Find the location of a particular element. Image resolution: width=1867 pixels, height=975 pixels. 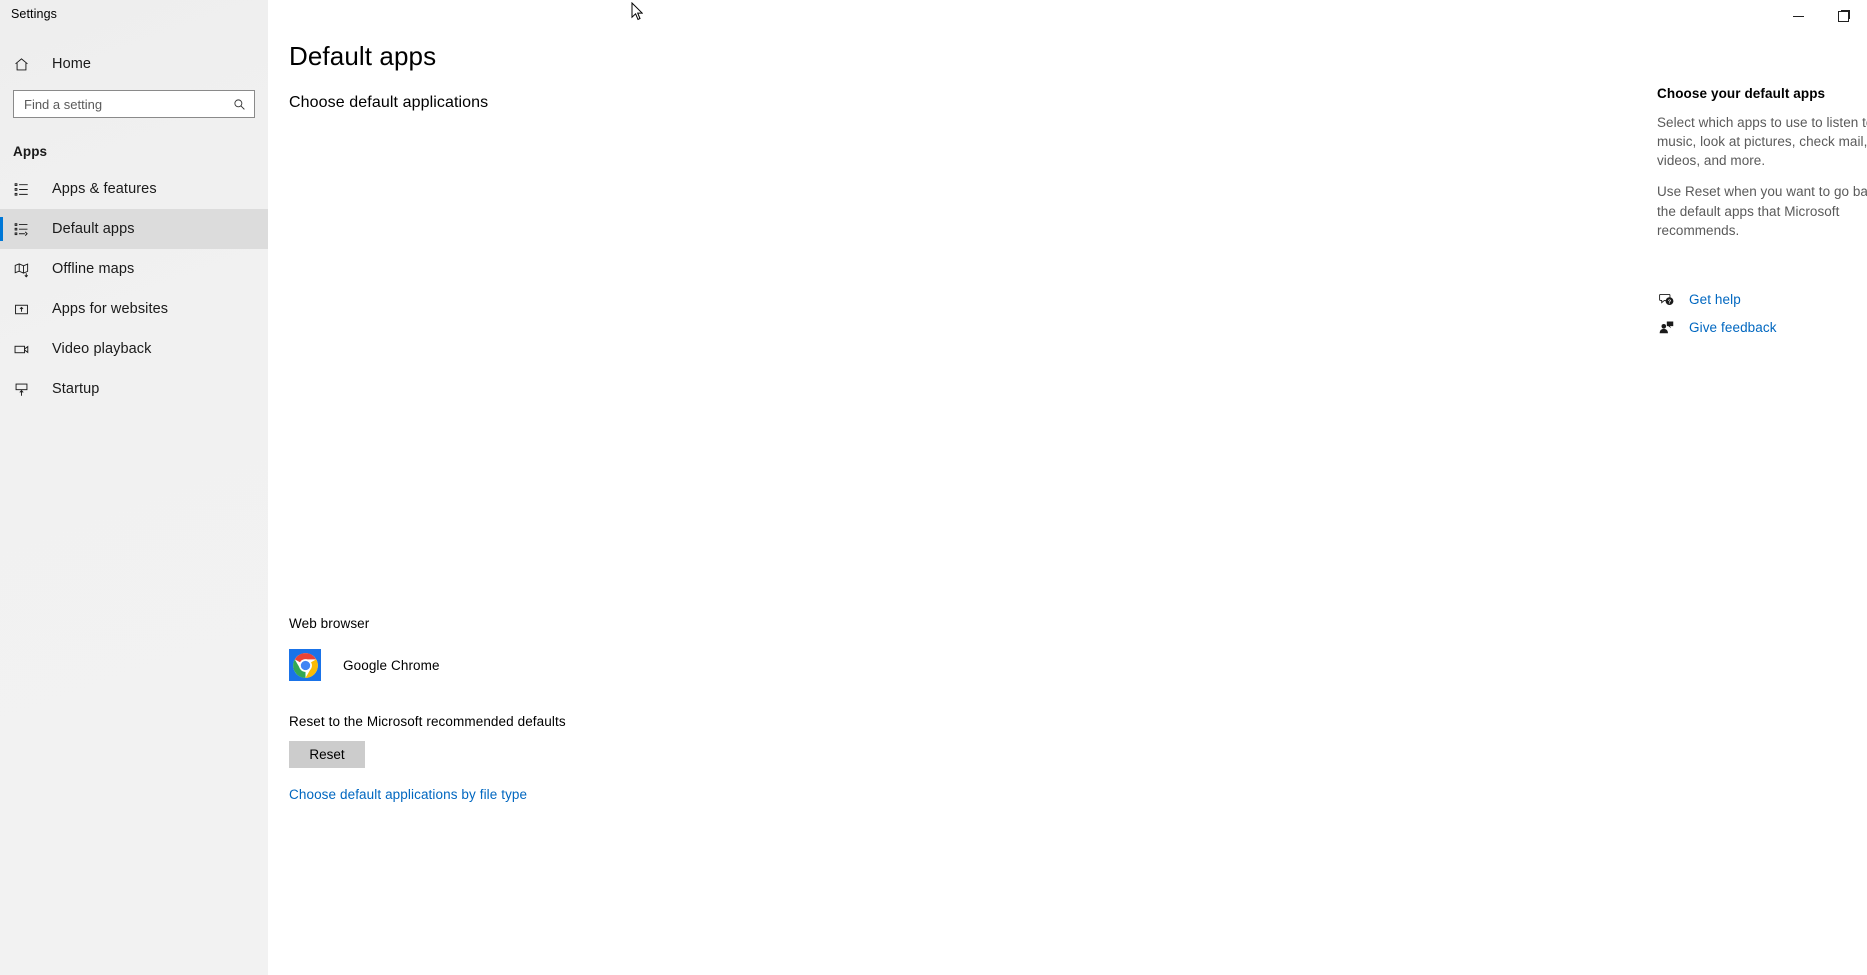

search-icon is located at coordinates (239, 104).